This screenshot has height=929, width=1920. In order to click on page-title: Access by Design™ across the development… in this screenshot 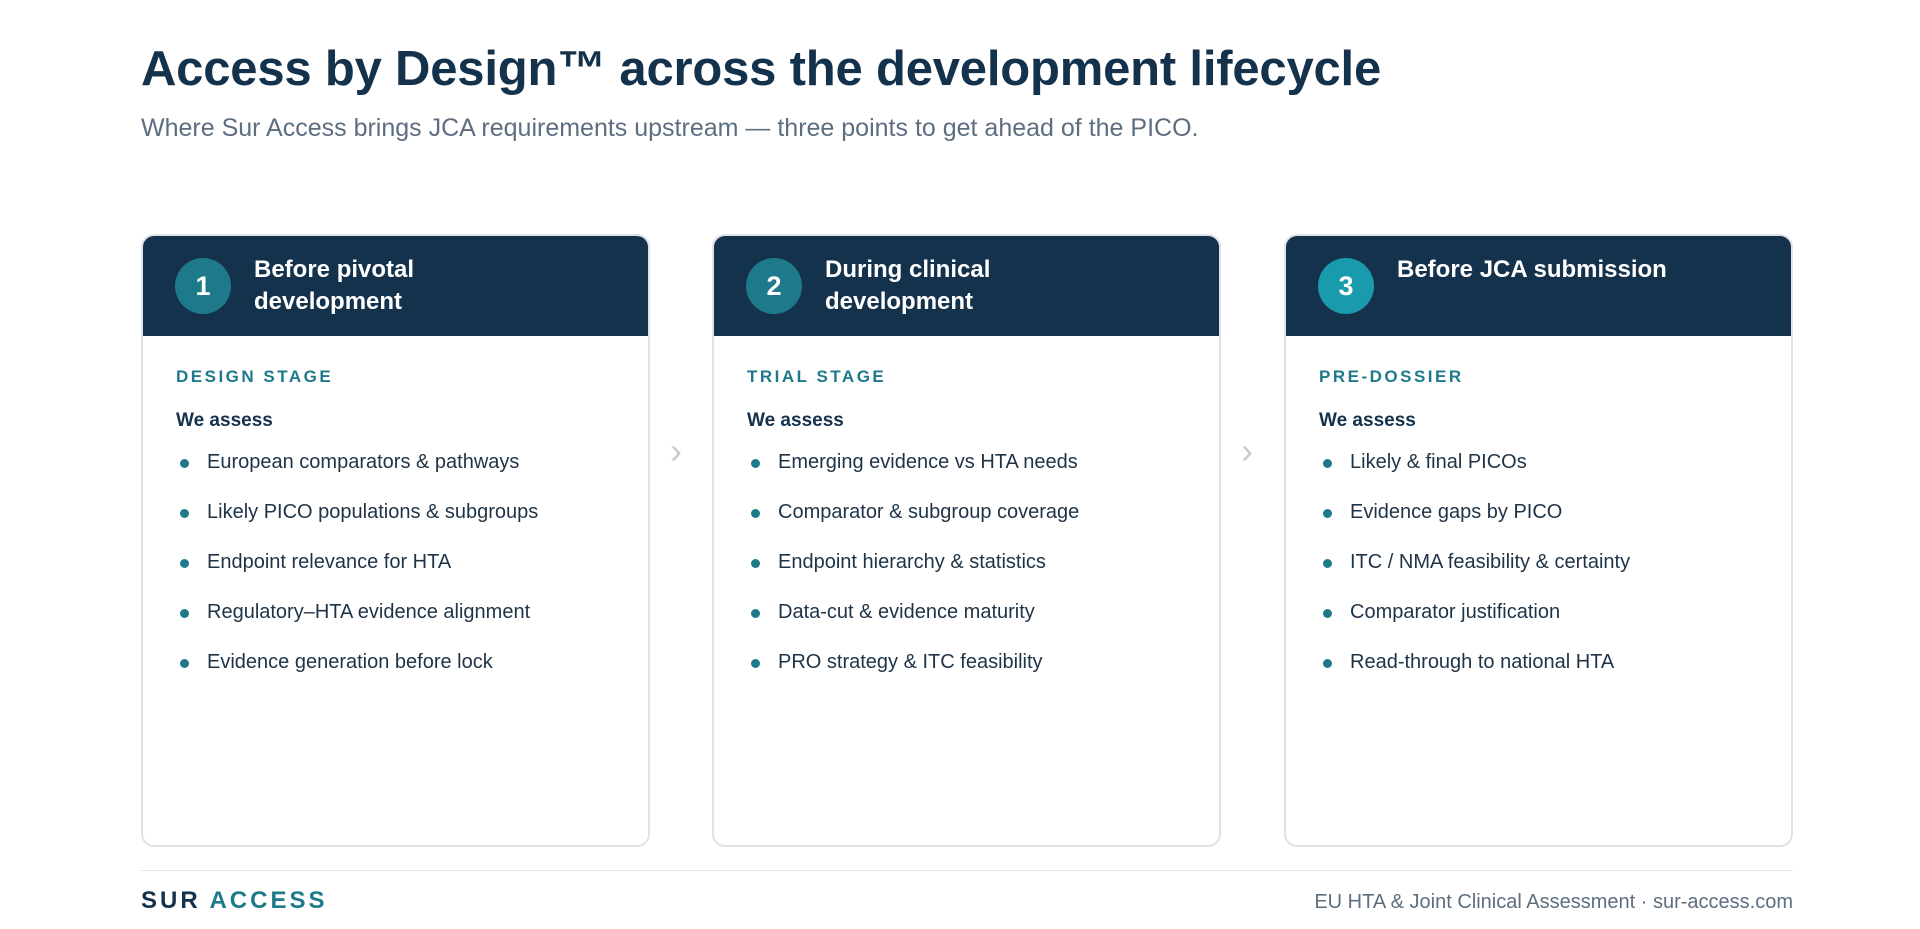, I will do `click(761, 69)`.